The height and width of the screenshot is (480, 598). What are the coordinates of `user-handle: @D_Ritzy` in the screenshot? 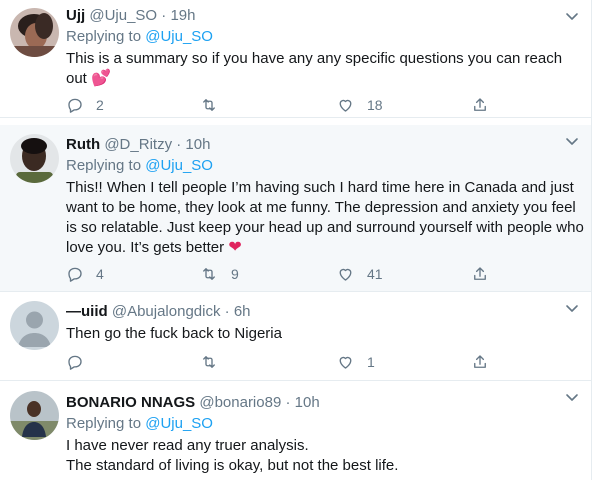 It's located at (138, 144).